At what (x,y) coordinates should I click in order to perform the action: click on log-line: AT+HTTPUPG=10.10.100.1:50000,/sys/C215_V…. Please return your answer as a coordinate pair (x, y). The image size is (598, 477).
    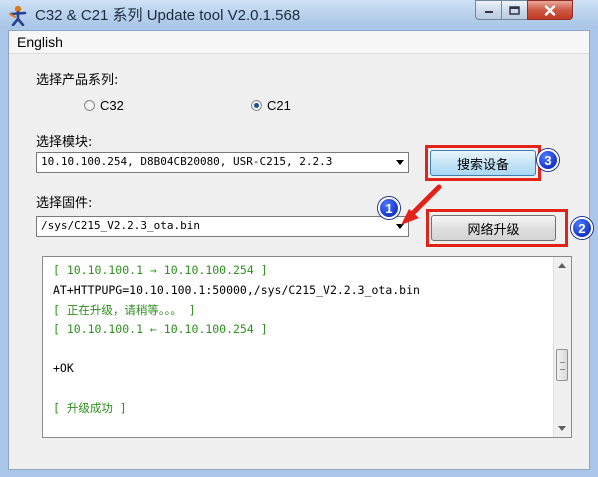
    Looking at the image, I should click on (236, 289).